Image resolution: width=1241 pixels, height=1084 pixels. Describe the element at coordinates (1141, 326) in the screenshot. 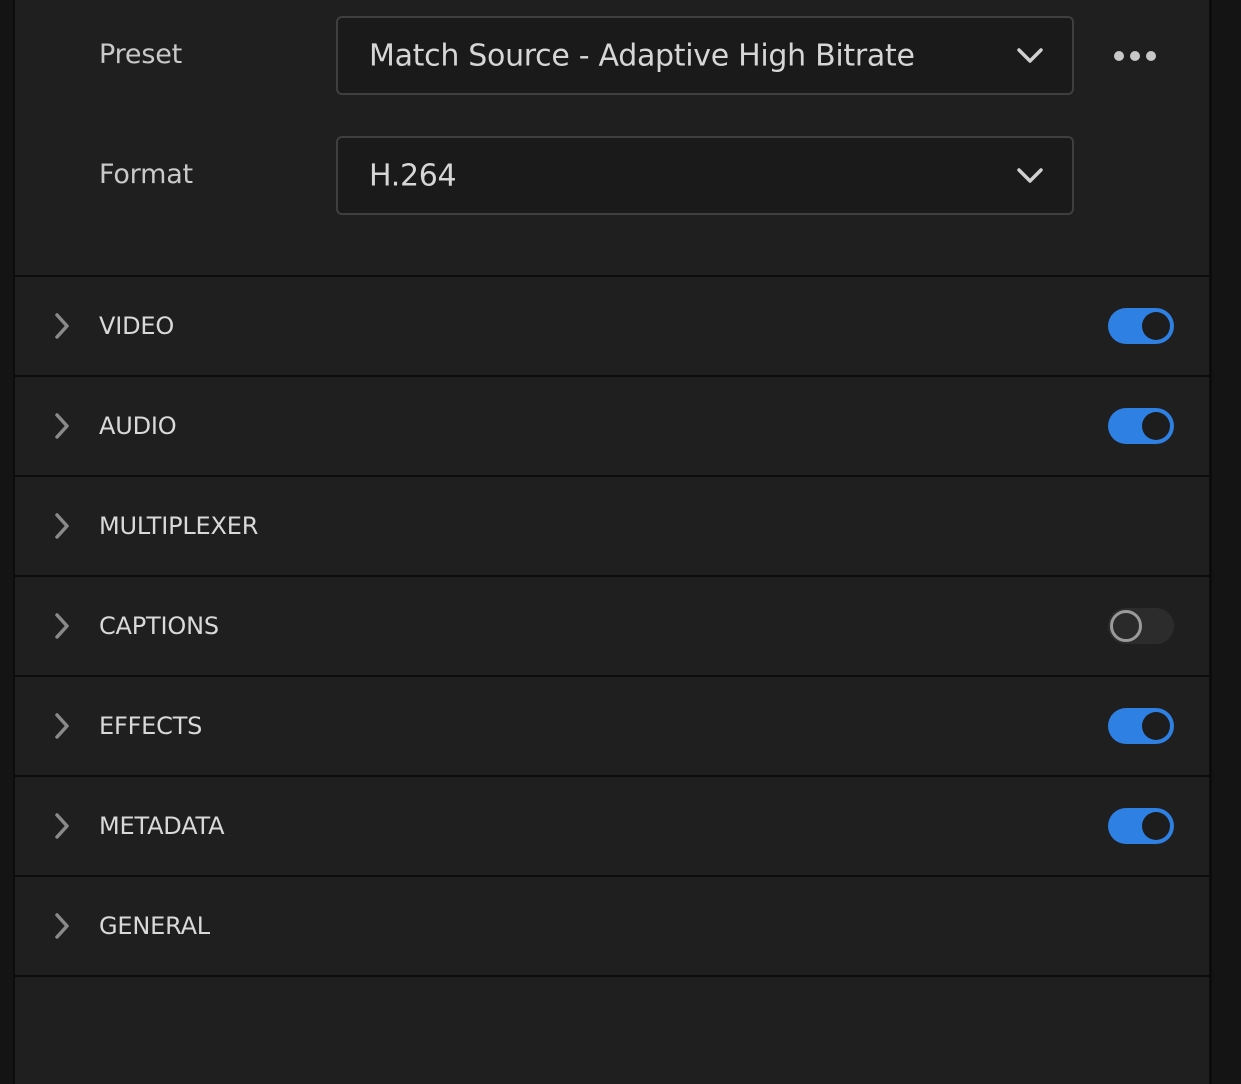

I see `toggle-video` at that location.